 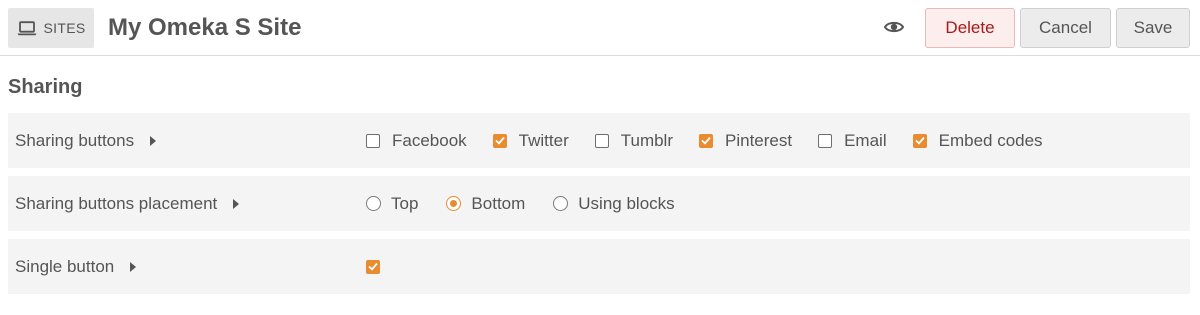 What do you see at coordinates (646, 140) in the screenshot?
I see `option-label: Tumblr` at bounding box center [646, 140].